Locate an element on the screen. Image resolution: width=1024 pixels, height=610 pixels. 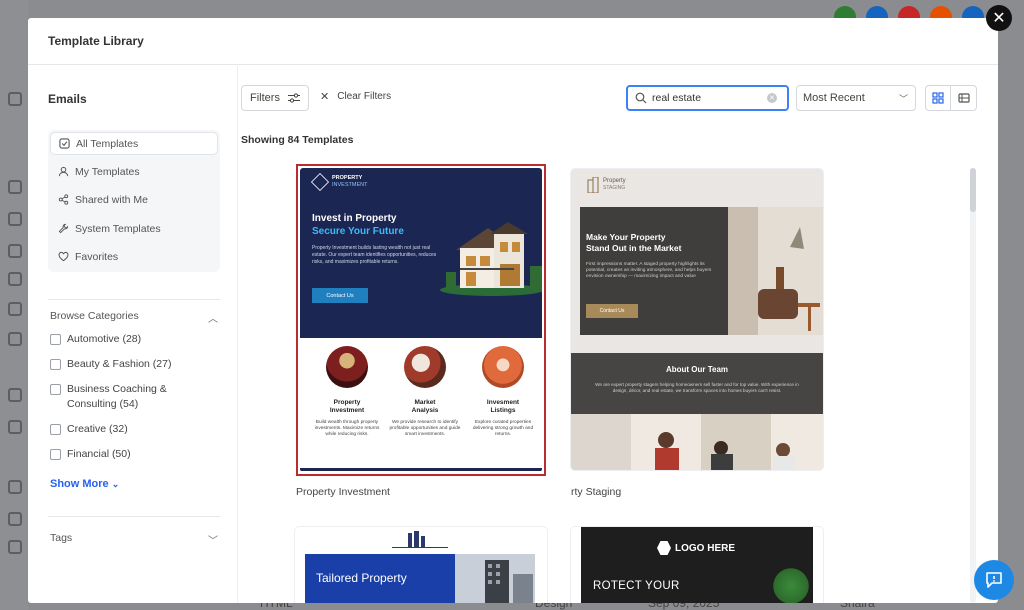
team-photo is located at coordinates (697, 442).